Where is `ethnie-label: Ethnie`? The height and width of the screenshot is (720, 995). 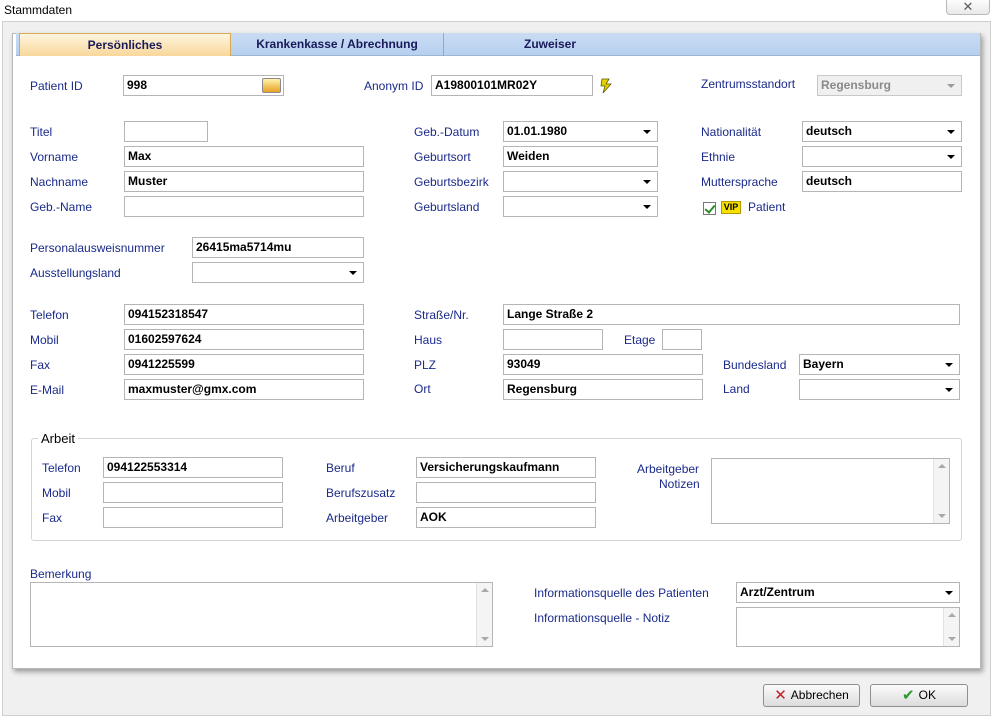 ethnie-label: Ethnie is located at coordinates (718, 157).